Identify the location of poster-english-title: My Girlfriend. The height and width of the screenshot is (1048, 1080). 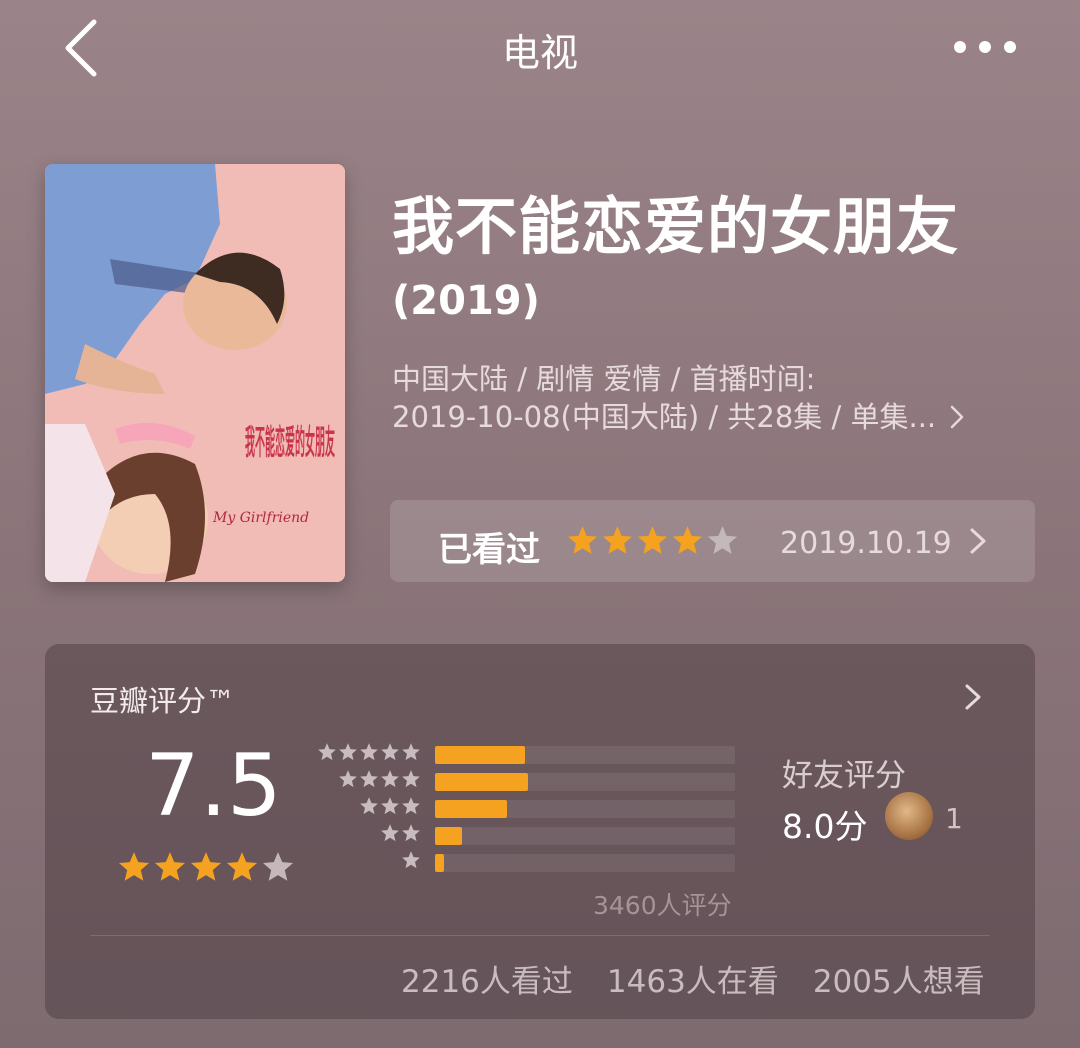
(260, 518).